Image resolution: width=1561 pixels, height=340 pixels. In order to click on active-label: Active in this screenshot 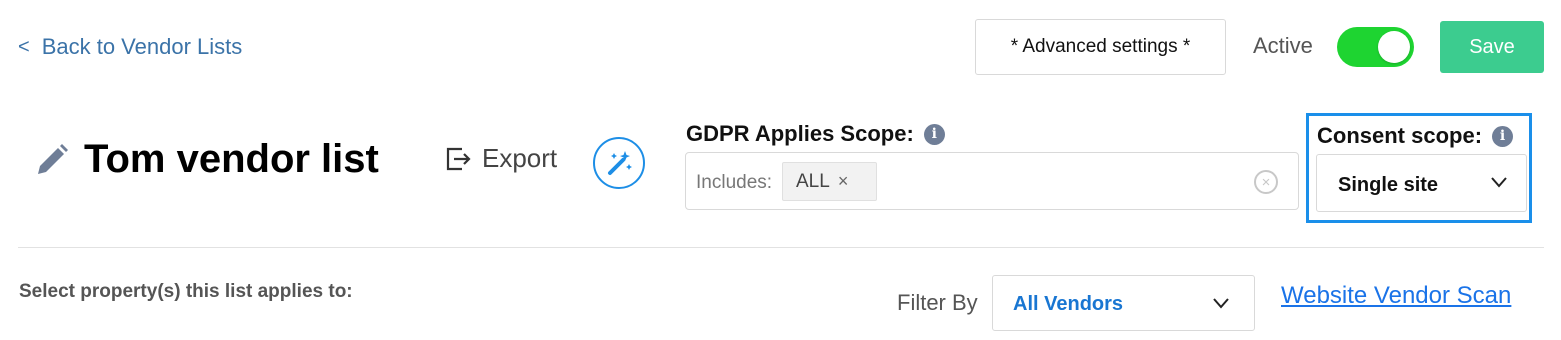, I will do `click(1283, 45)`.